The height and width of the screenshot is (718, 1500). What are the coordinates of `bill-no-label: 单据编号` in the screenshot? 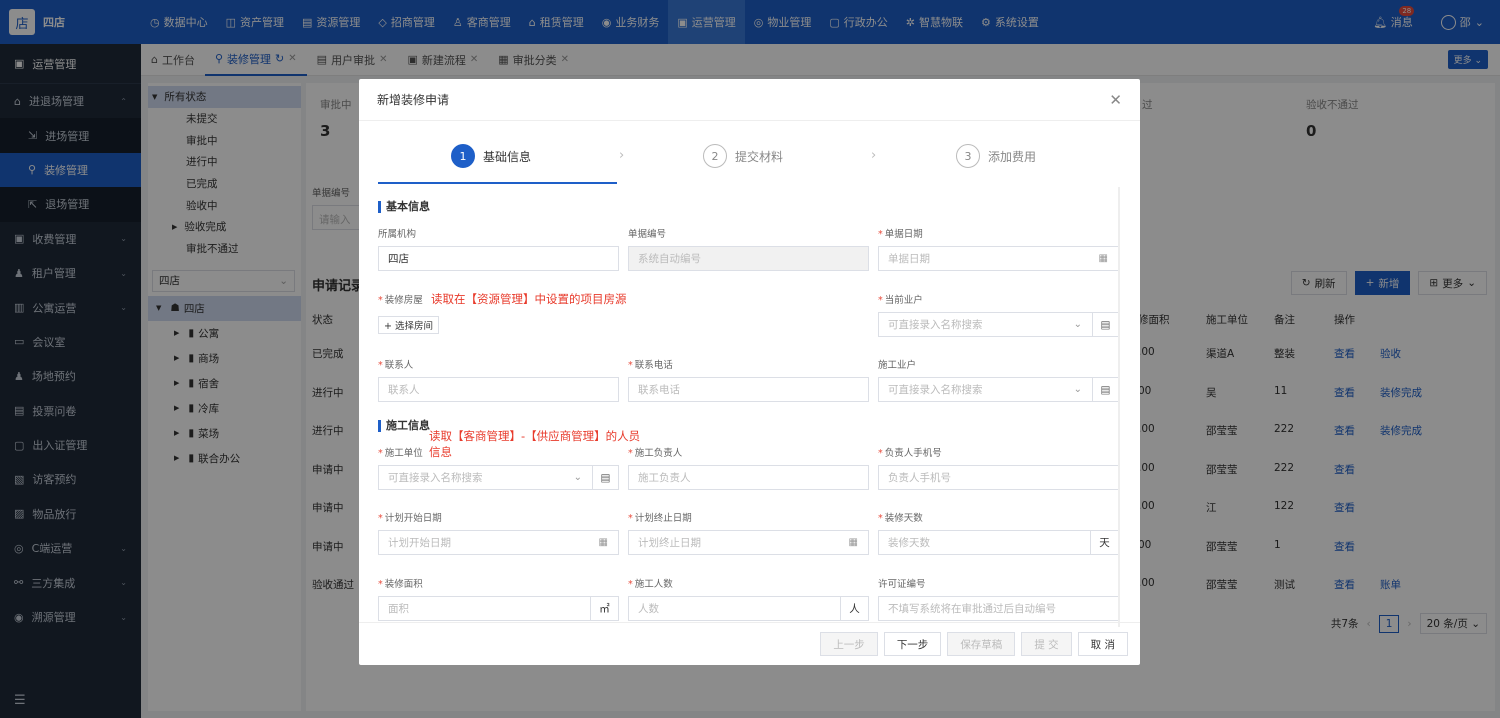 It's located at (647, 234).